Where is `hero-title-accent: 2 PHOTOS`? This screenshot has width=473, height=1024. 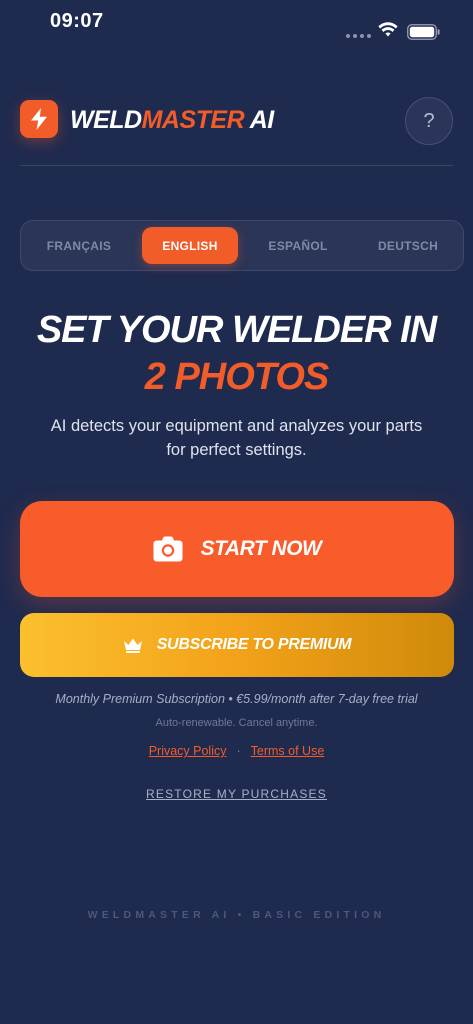 hero-title-accent: 2 PHOTOS is located at coordinates (236, 377).